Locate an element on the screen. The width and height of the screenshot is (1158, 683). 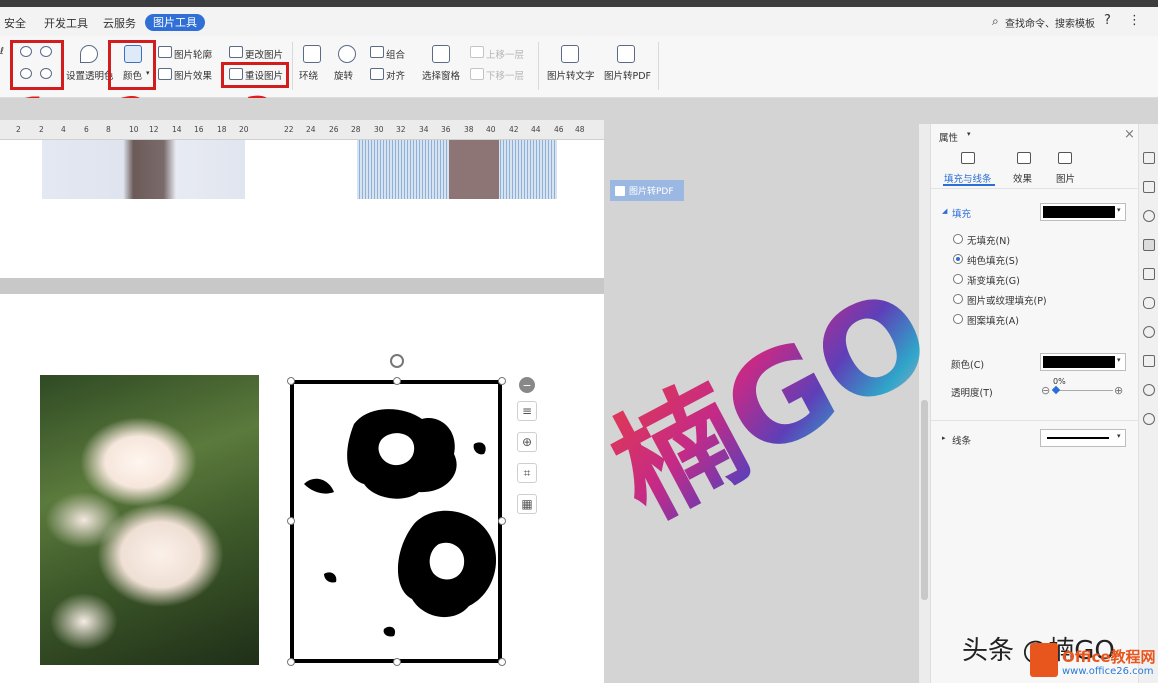
line-section-title: 线条 is located at coordinates (962, 441).